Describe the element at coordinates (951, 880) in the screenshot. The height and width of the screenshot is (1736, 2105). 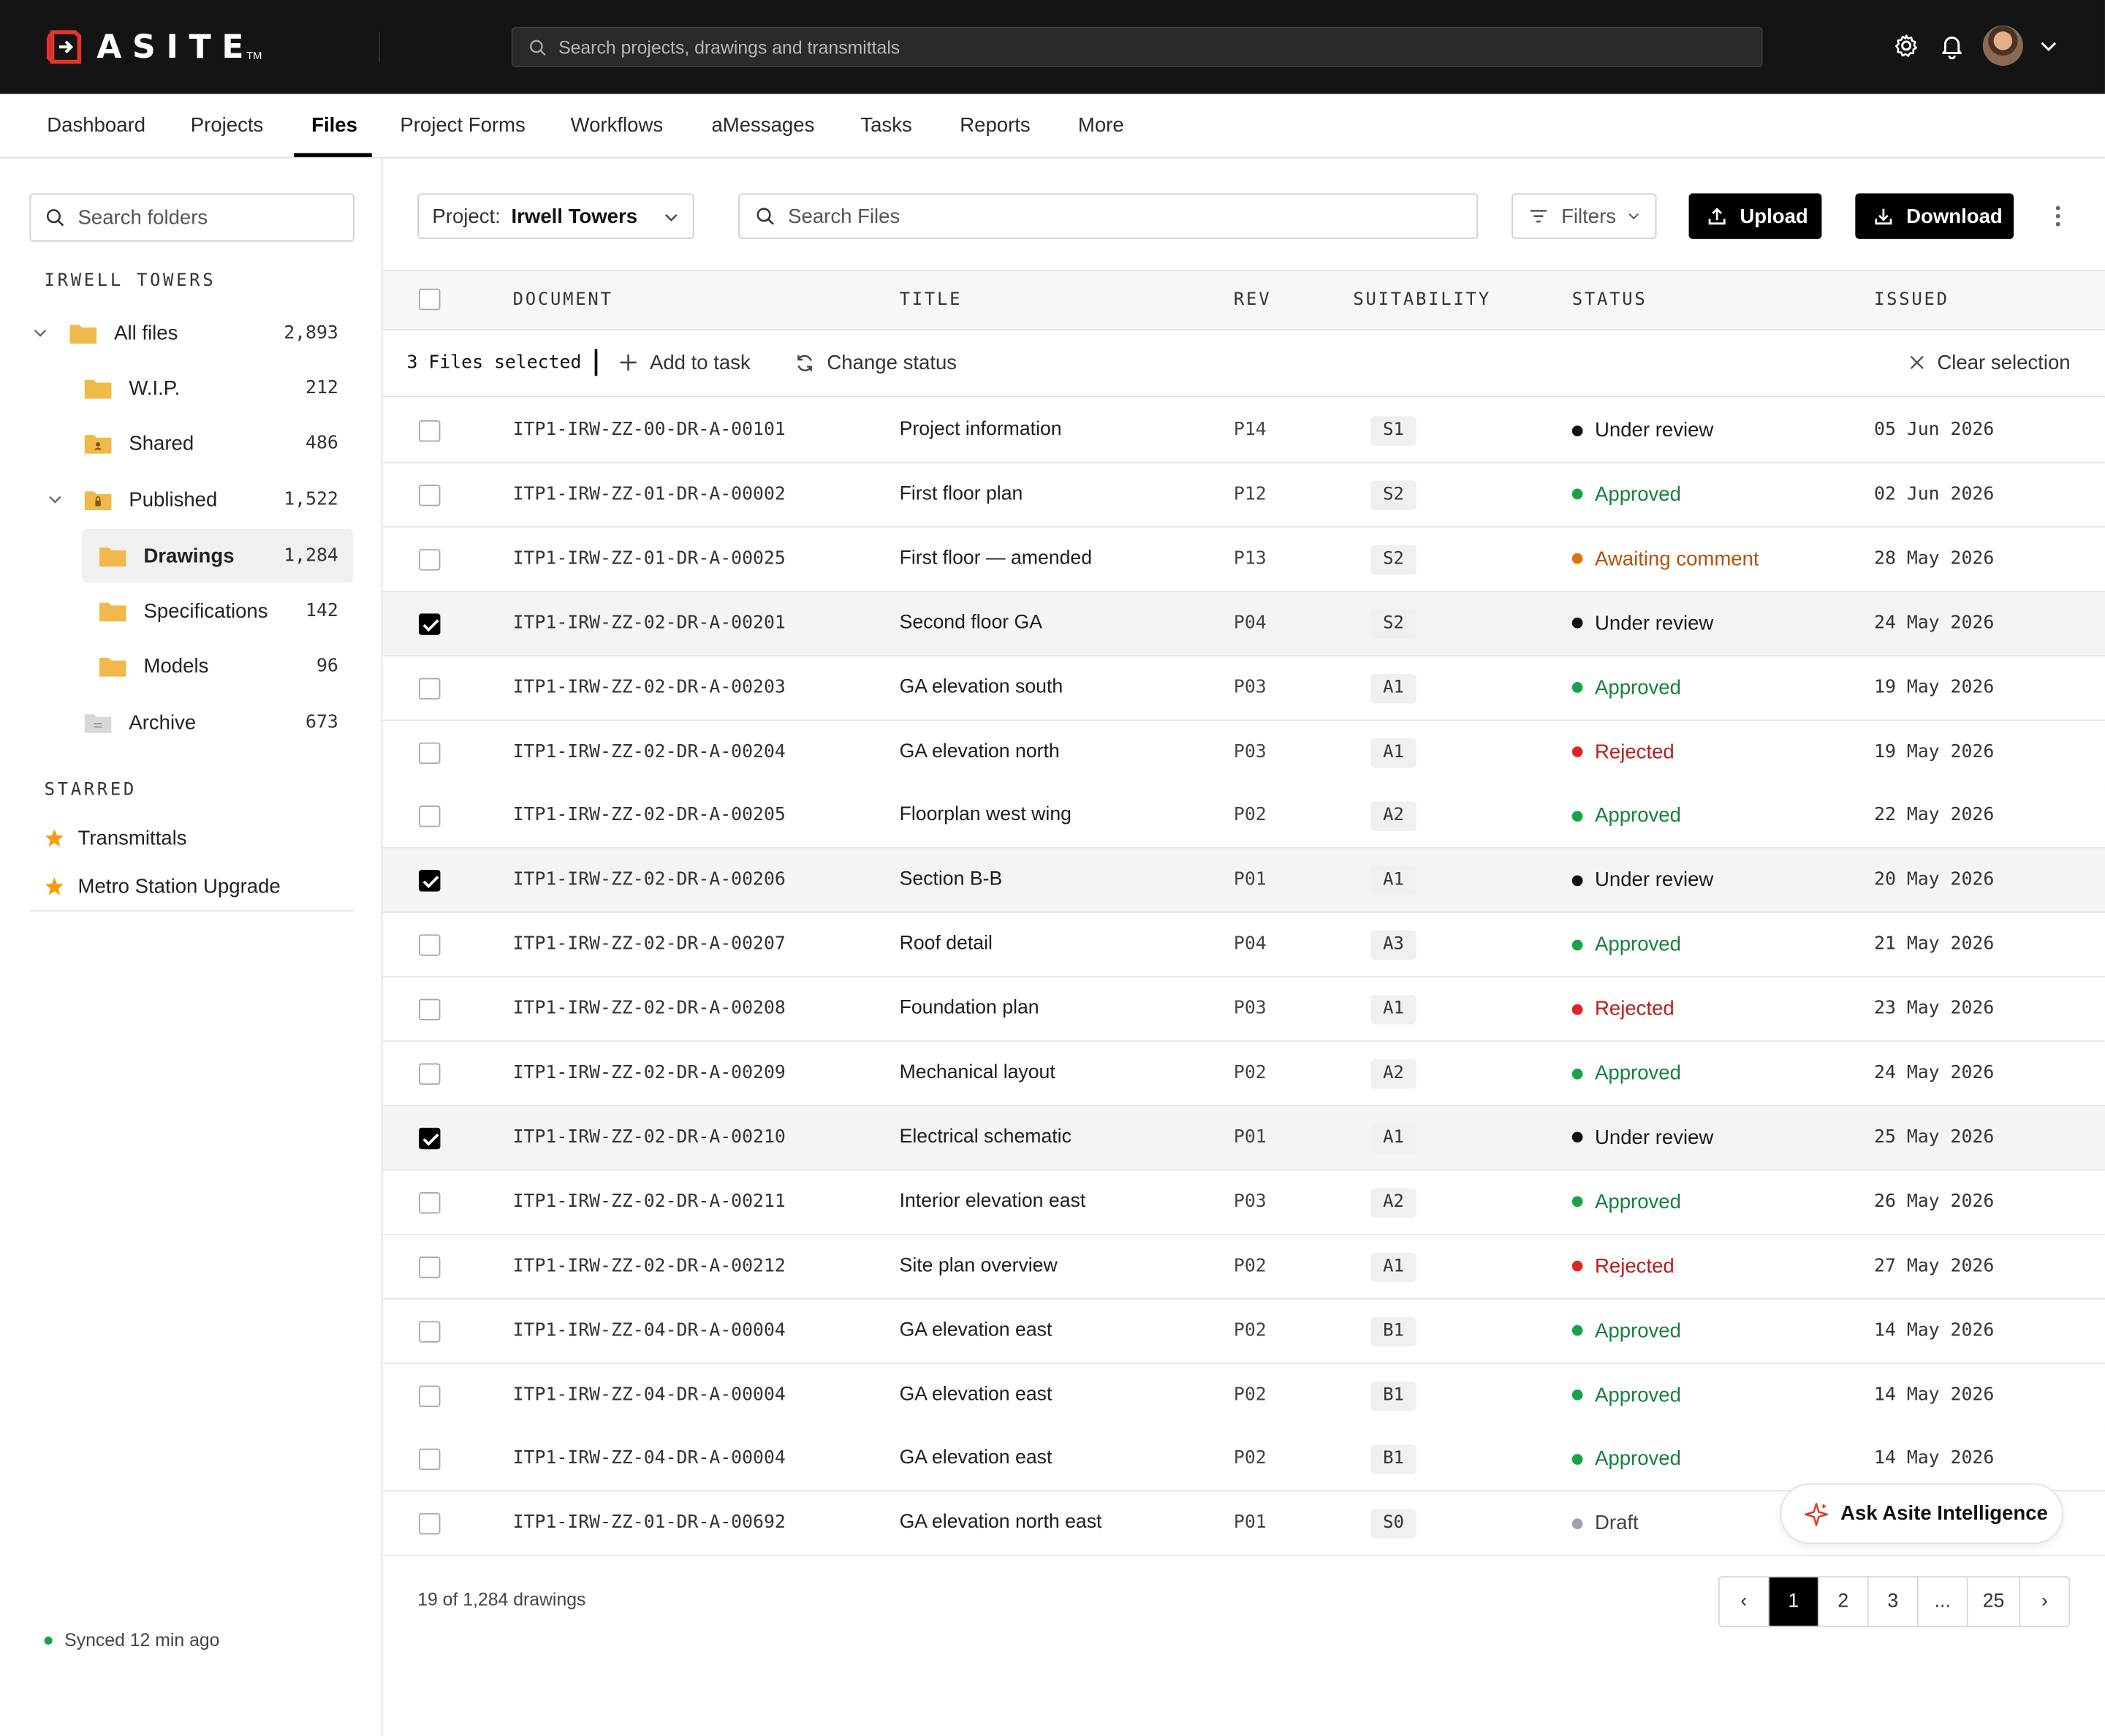
I see `document-title: Section B-B` at that location.